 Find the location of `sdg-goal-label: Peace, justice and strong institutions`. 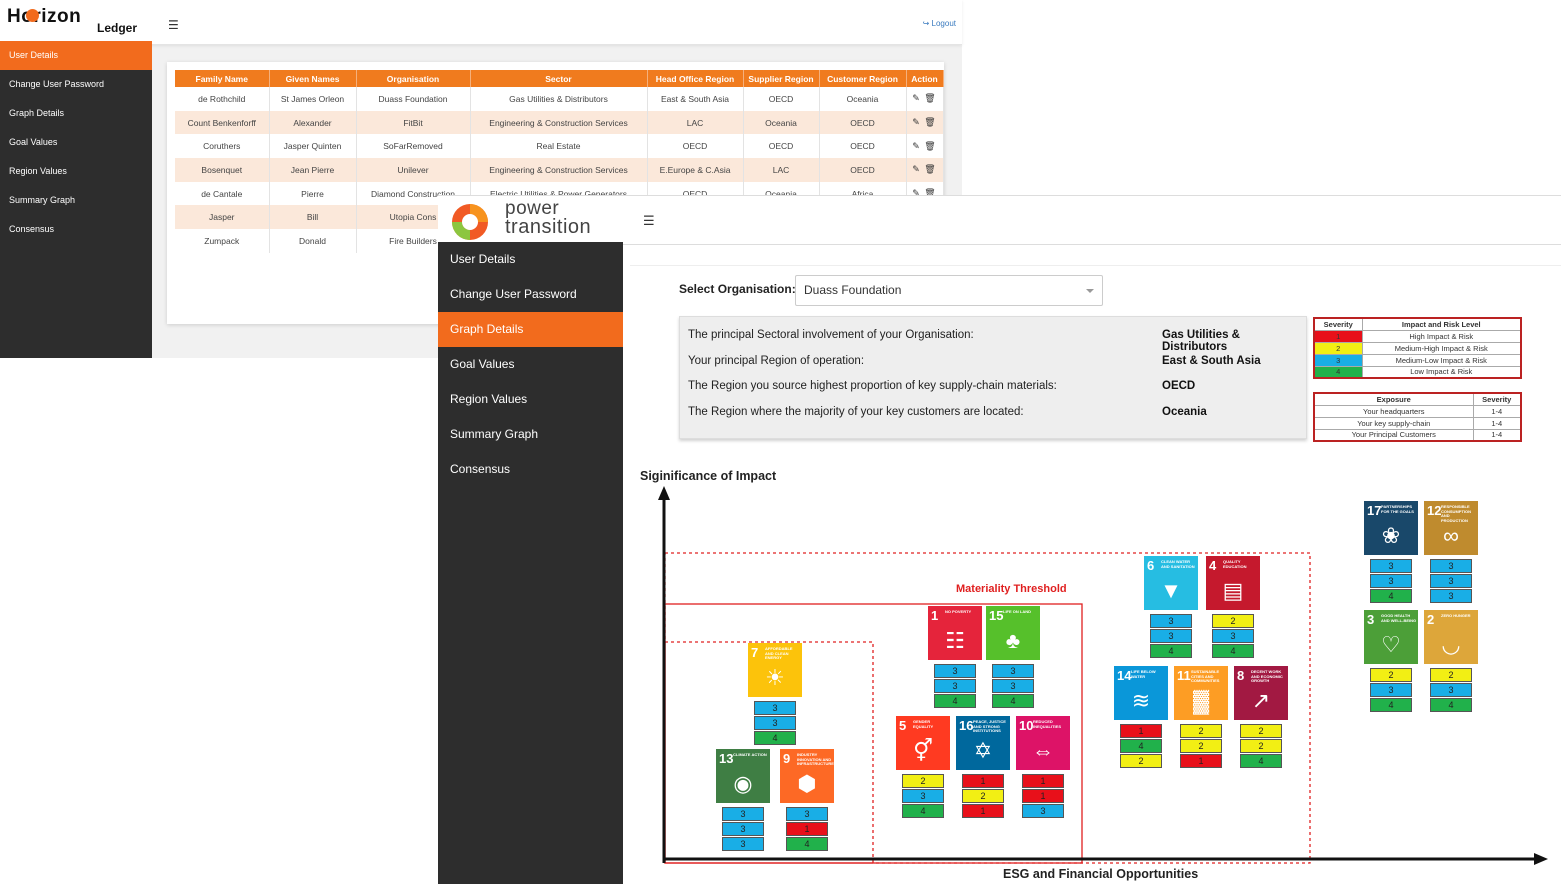

sdg-goal-label: Peace, justice and strong institutions is located at coordinates (989, 726).